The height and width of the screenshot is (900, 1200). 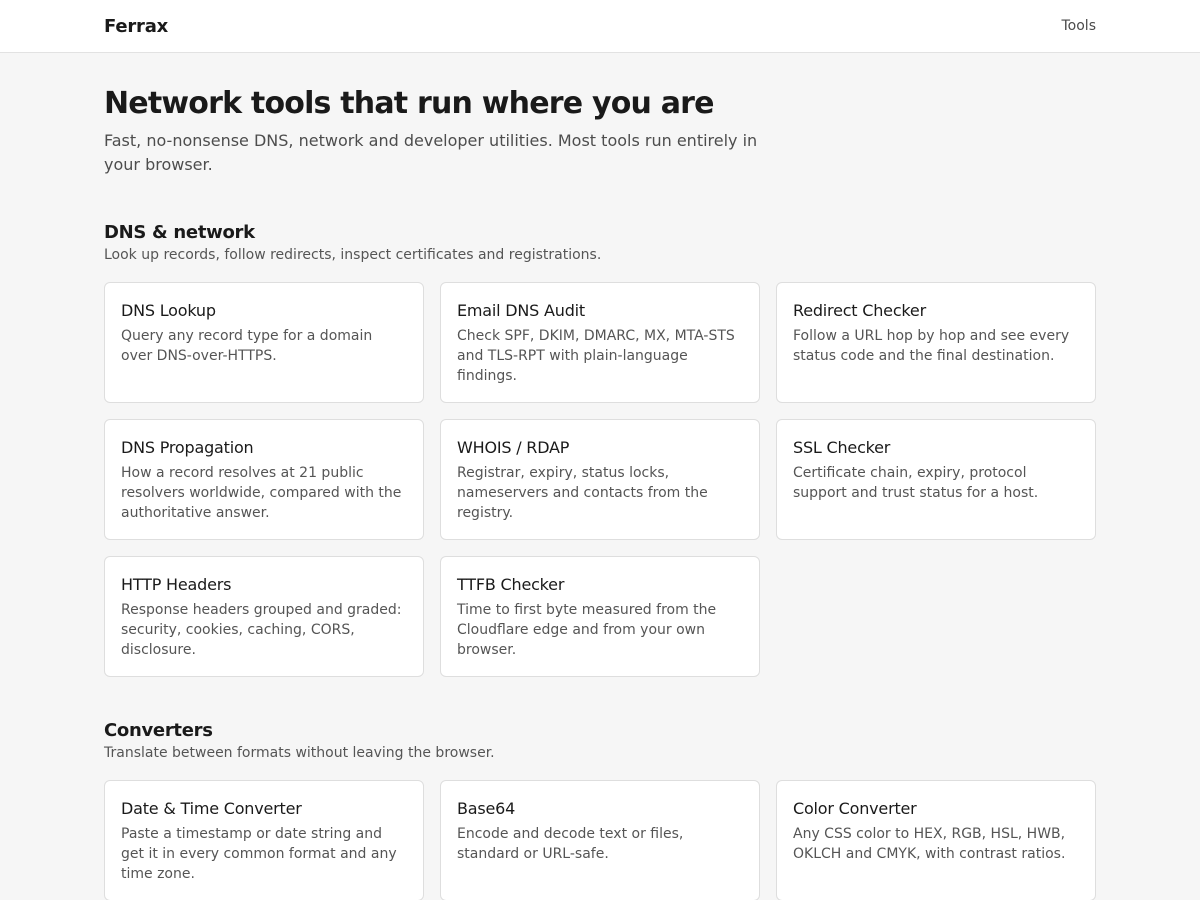 What do you see at coordinates (211, 808) in the screenshot?
I see `card-title: Date & Time Converter` at bounding box center [211, 808].